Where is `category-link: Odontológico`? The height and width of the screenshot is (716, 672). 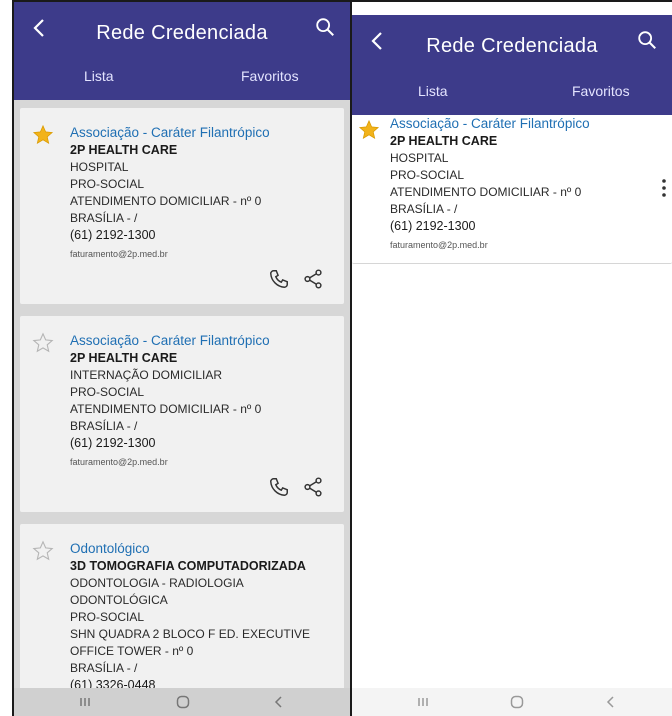 category-link: Odontológico is located at coordinates (197, 549).